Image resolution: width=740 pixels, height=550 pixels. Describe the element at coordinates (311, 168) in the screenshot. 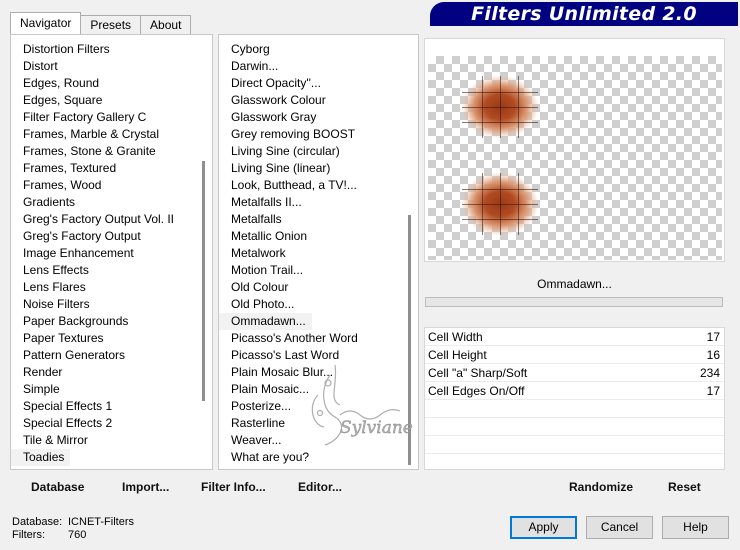

I see `filter-list-item: Living Sine (linear)` at that location.